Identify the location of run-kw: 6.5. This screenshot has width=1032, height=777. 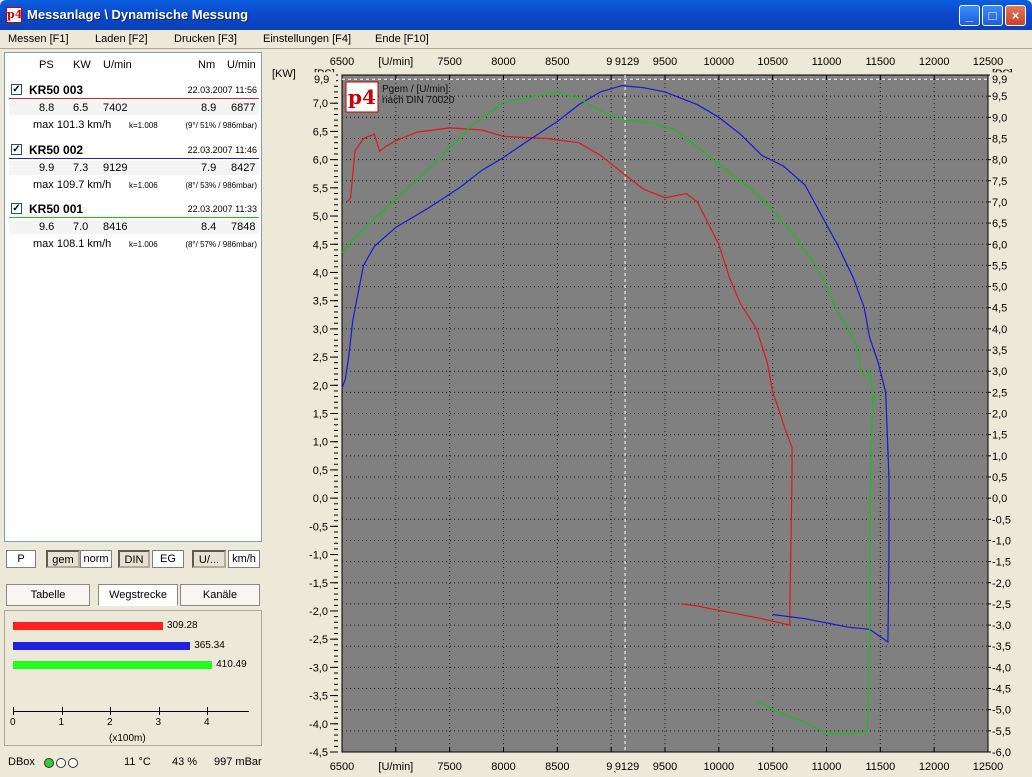
(81, 108).